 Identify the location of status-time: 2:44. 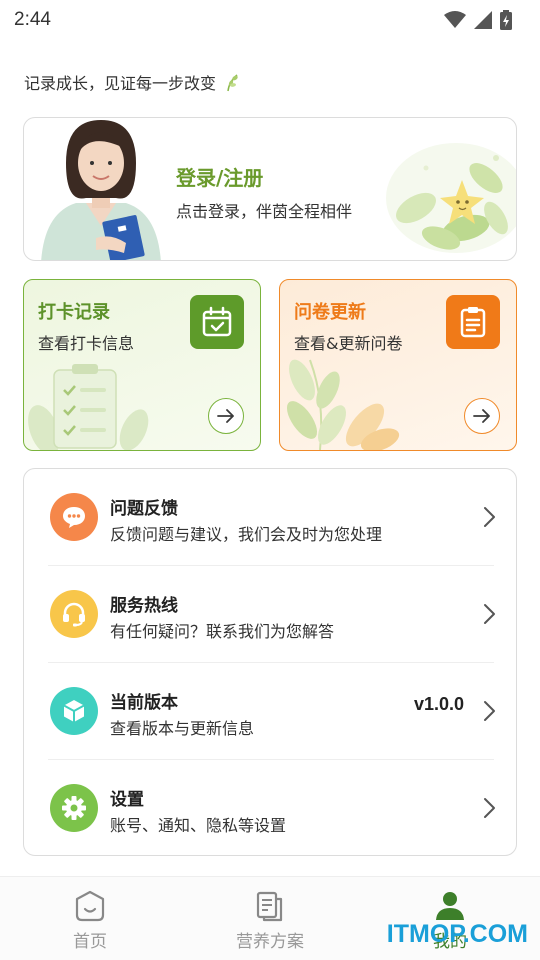
(32, 19).